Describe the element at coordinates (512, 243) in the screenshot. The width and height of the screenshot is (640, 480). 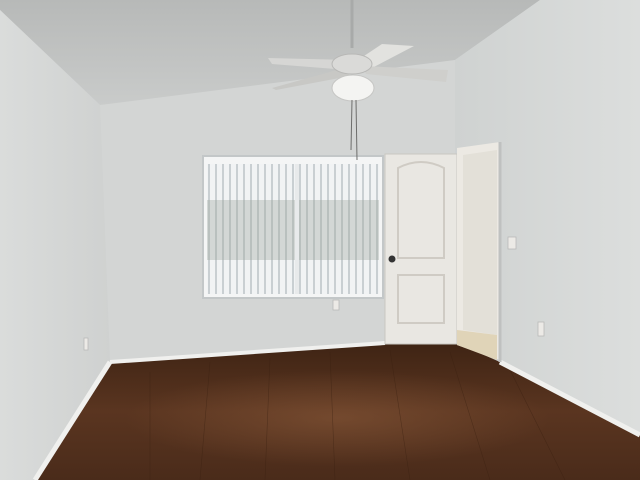
I see `light-switch-icon` at that location.